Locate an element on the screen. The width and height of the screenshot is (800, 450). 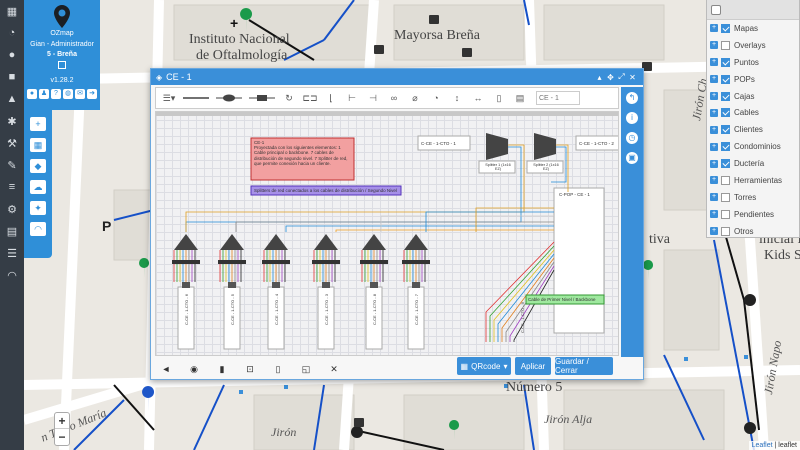
note-icon: ◱ is located at coordinates (306, 369).